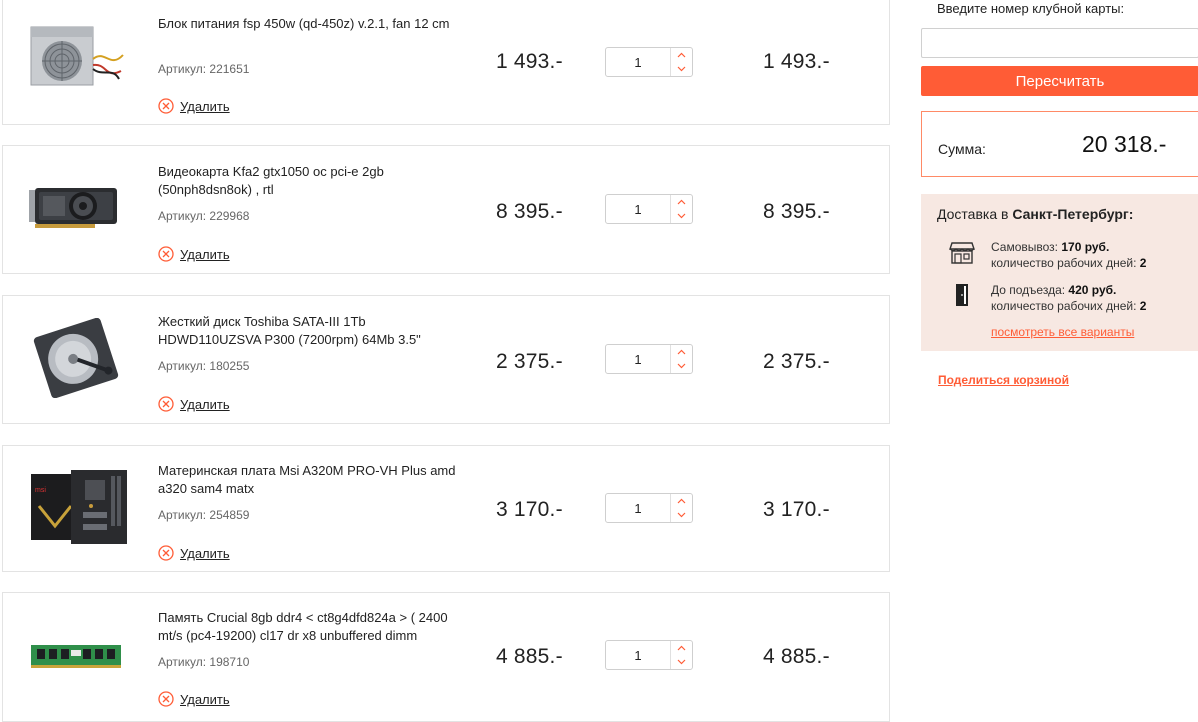  Describe the element at coordinates (1062, 332) in the screenshot. I see `see-all-delivery-link: посмотреть все варианты` at that location.